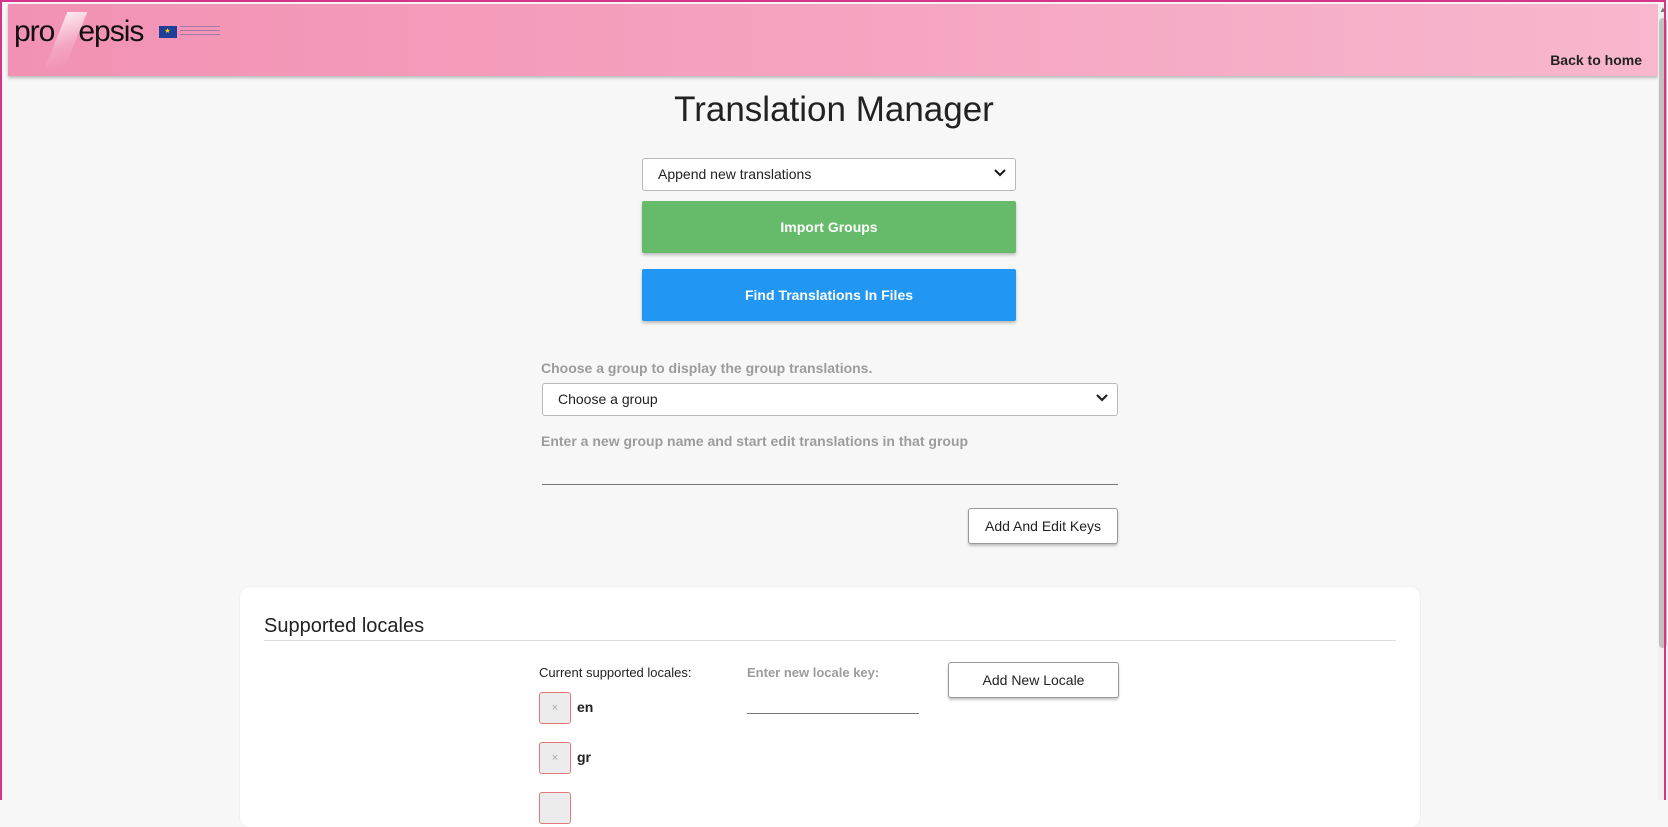 This screenshot has width=1668, height=827. What do you see at coordinates (584, 757) in the screenshot?
I see `locale-gr-label: gr` at bounding box center [584, 757].